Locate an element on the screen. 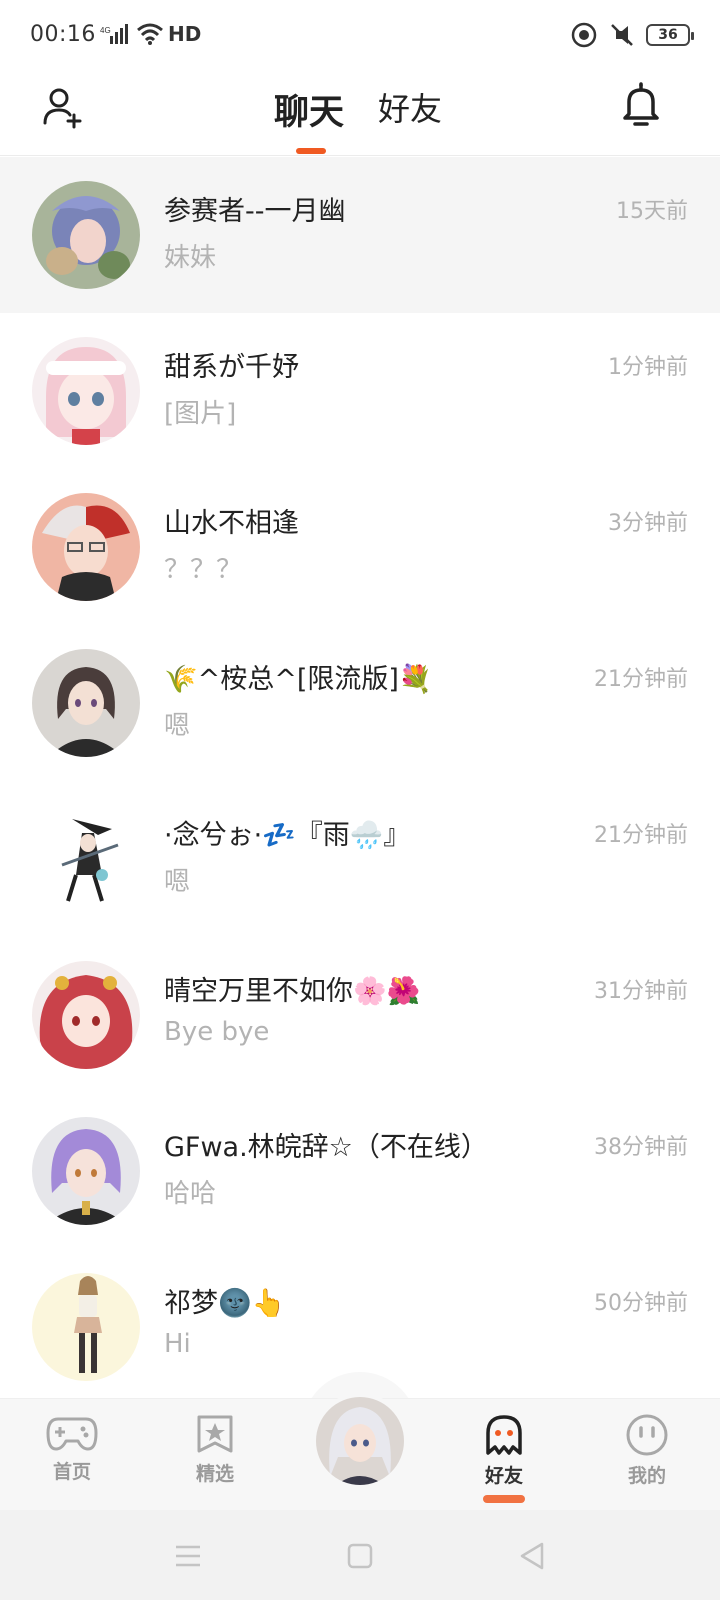  last-message: Hi is located at coordinates (177, 1344).